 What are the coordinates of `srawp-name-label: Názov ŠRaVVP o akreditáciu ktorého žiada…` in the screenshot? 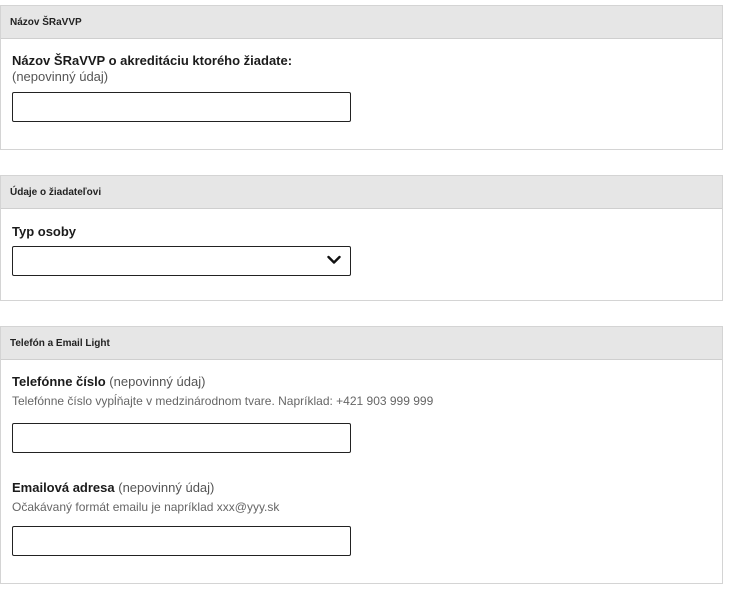 It's located at (152, 60).